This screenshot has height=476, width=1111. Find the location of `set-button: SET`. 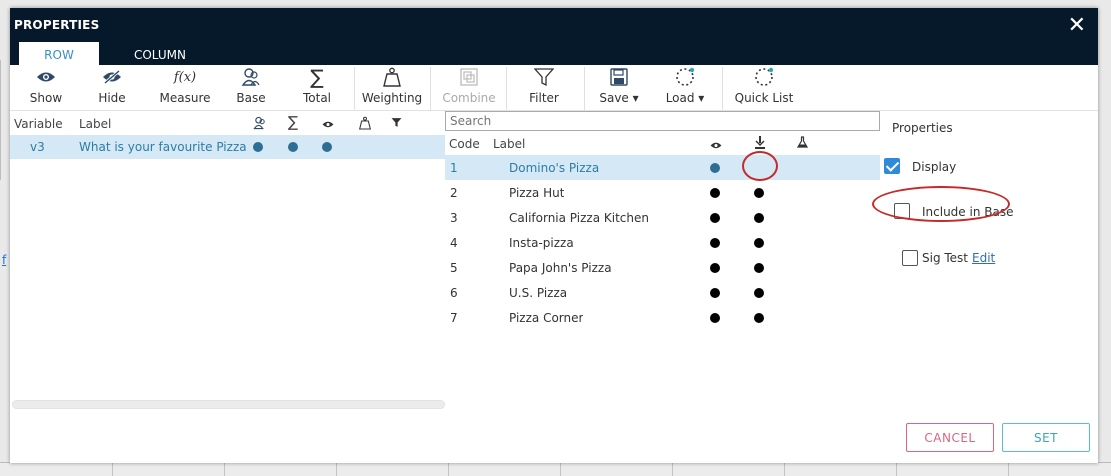

set-button: SET is located at coordinates (1046, 437).